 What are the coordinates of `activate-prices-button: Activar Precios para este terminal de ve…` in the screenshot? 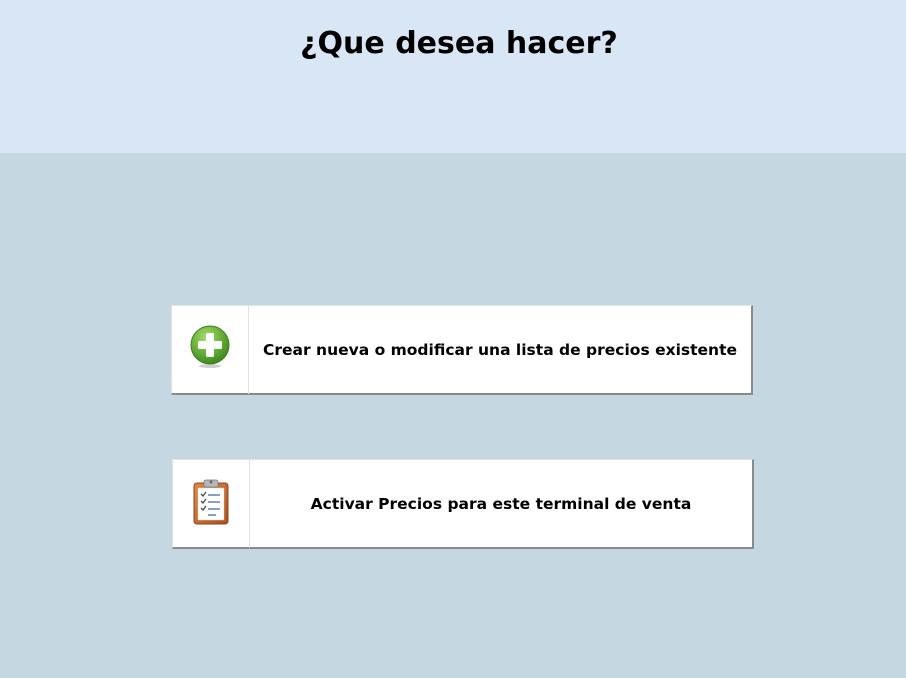 It's located at (463, 504).